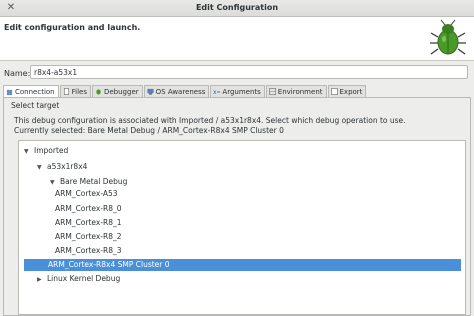  I want to click on tab-label: Files, so click(79, 91).